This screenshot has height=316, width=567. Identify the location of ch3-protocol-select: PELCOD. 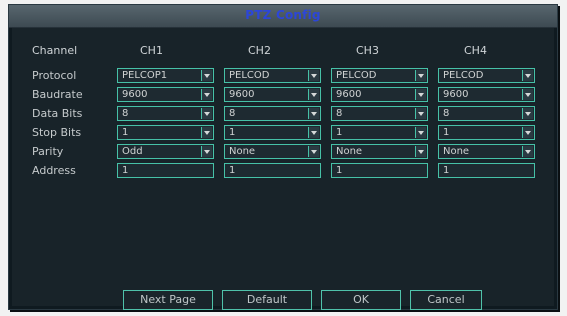
(379, 75).